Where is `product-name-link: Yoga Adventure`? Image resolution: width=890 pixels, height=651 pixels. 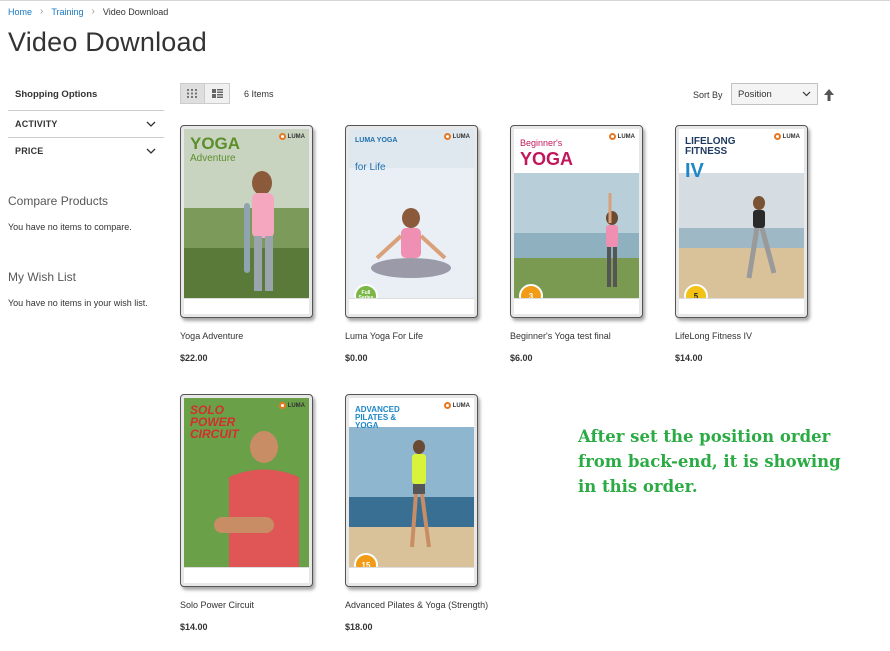
product-name-link: Yoga Adventure is located at coordinates (255, 336).